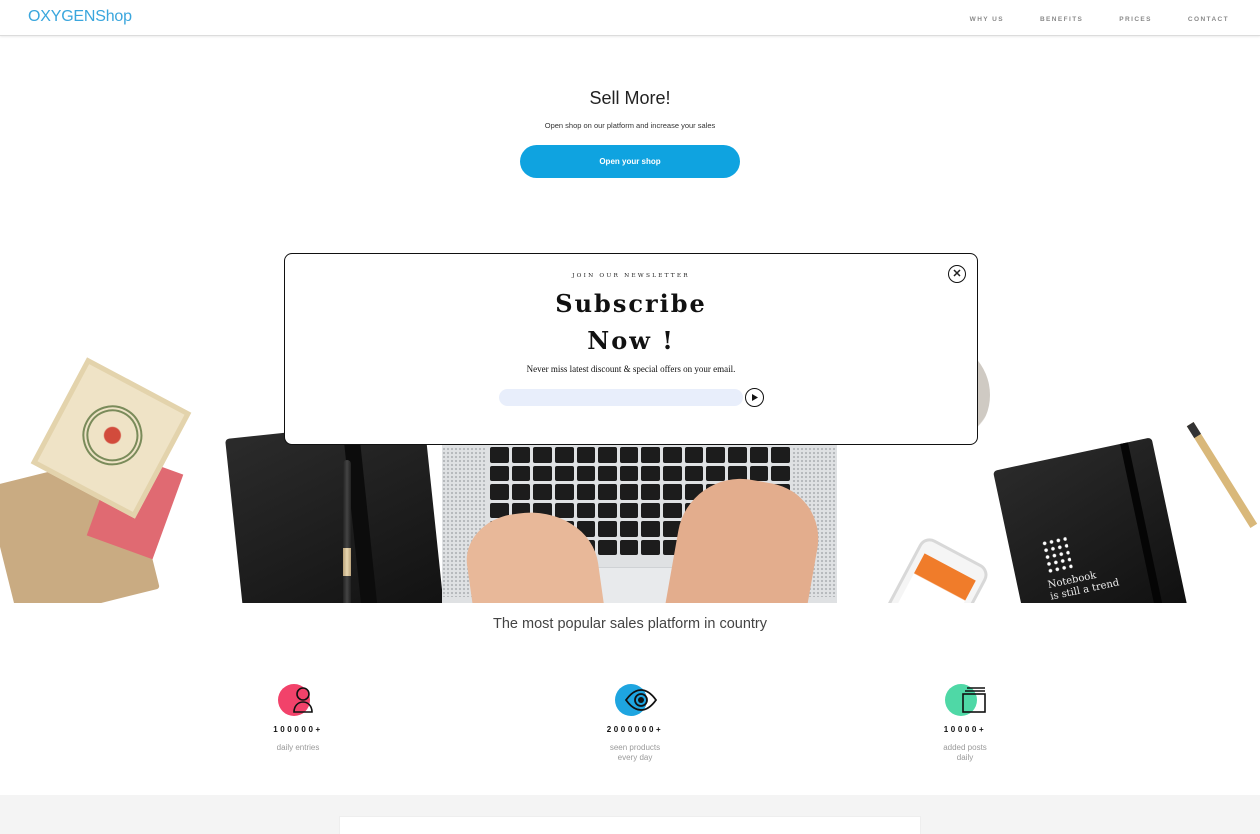 This screenshot has height=834, width=1260. I want to click on nav-link-prices: PRICES, so click(1135, 19).